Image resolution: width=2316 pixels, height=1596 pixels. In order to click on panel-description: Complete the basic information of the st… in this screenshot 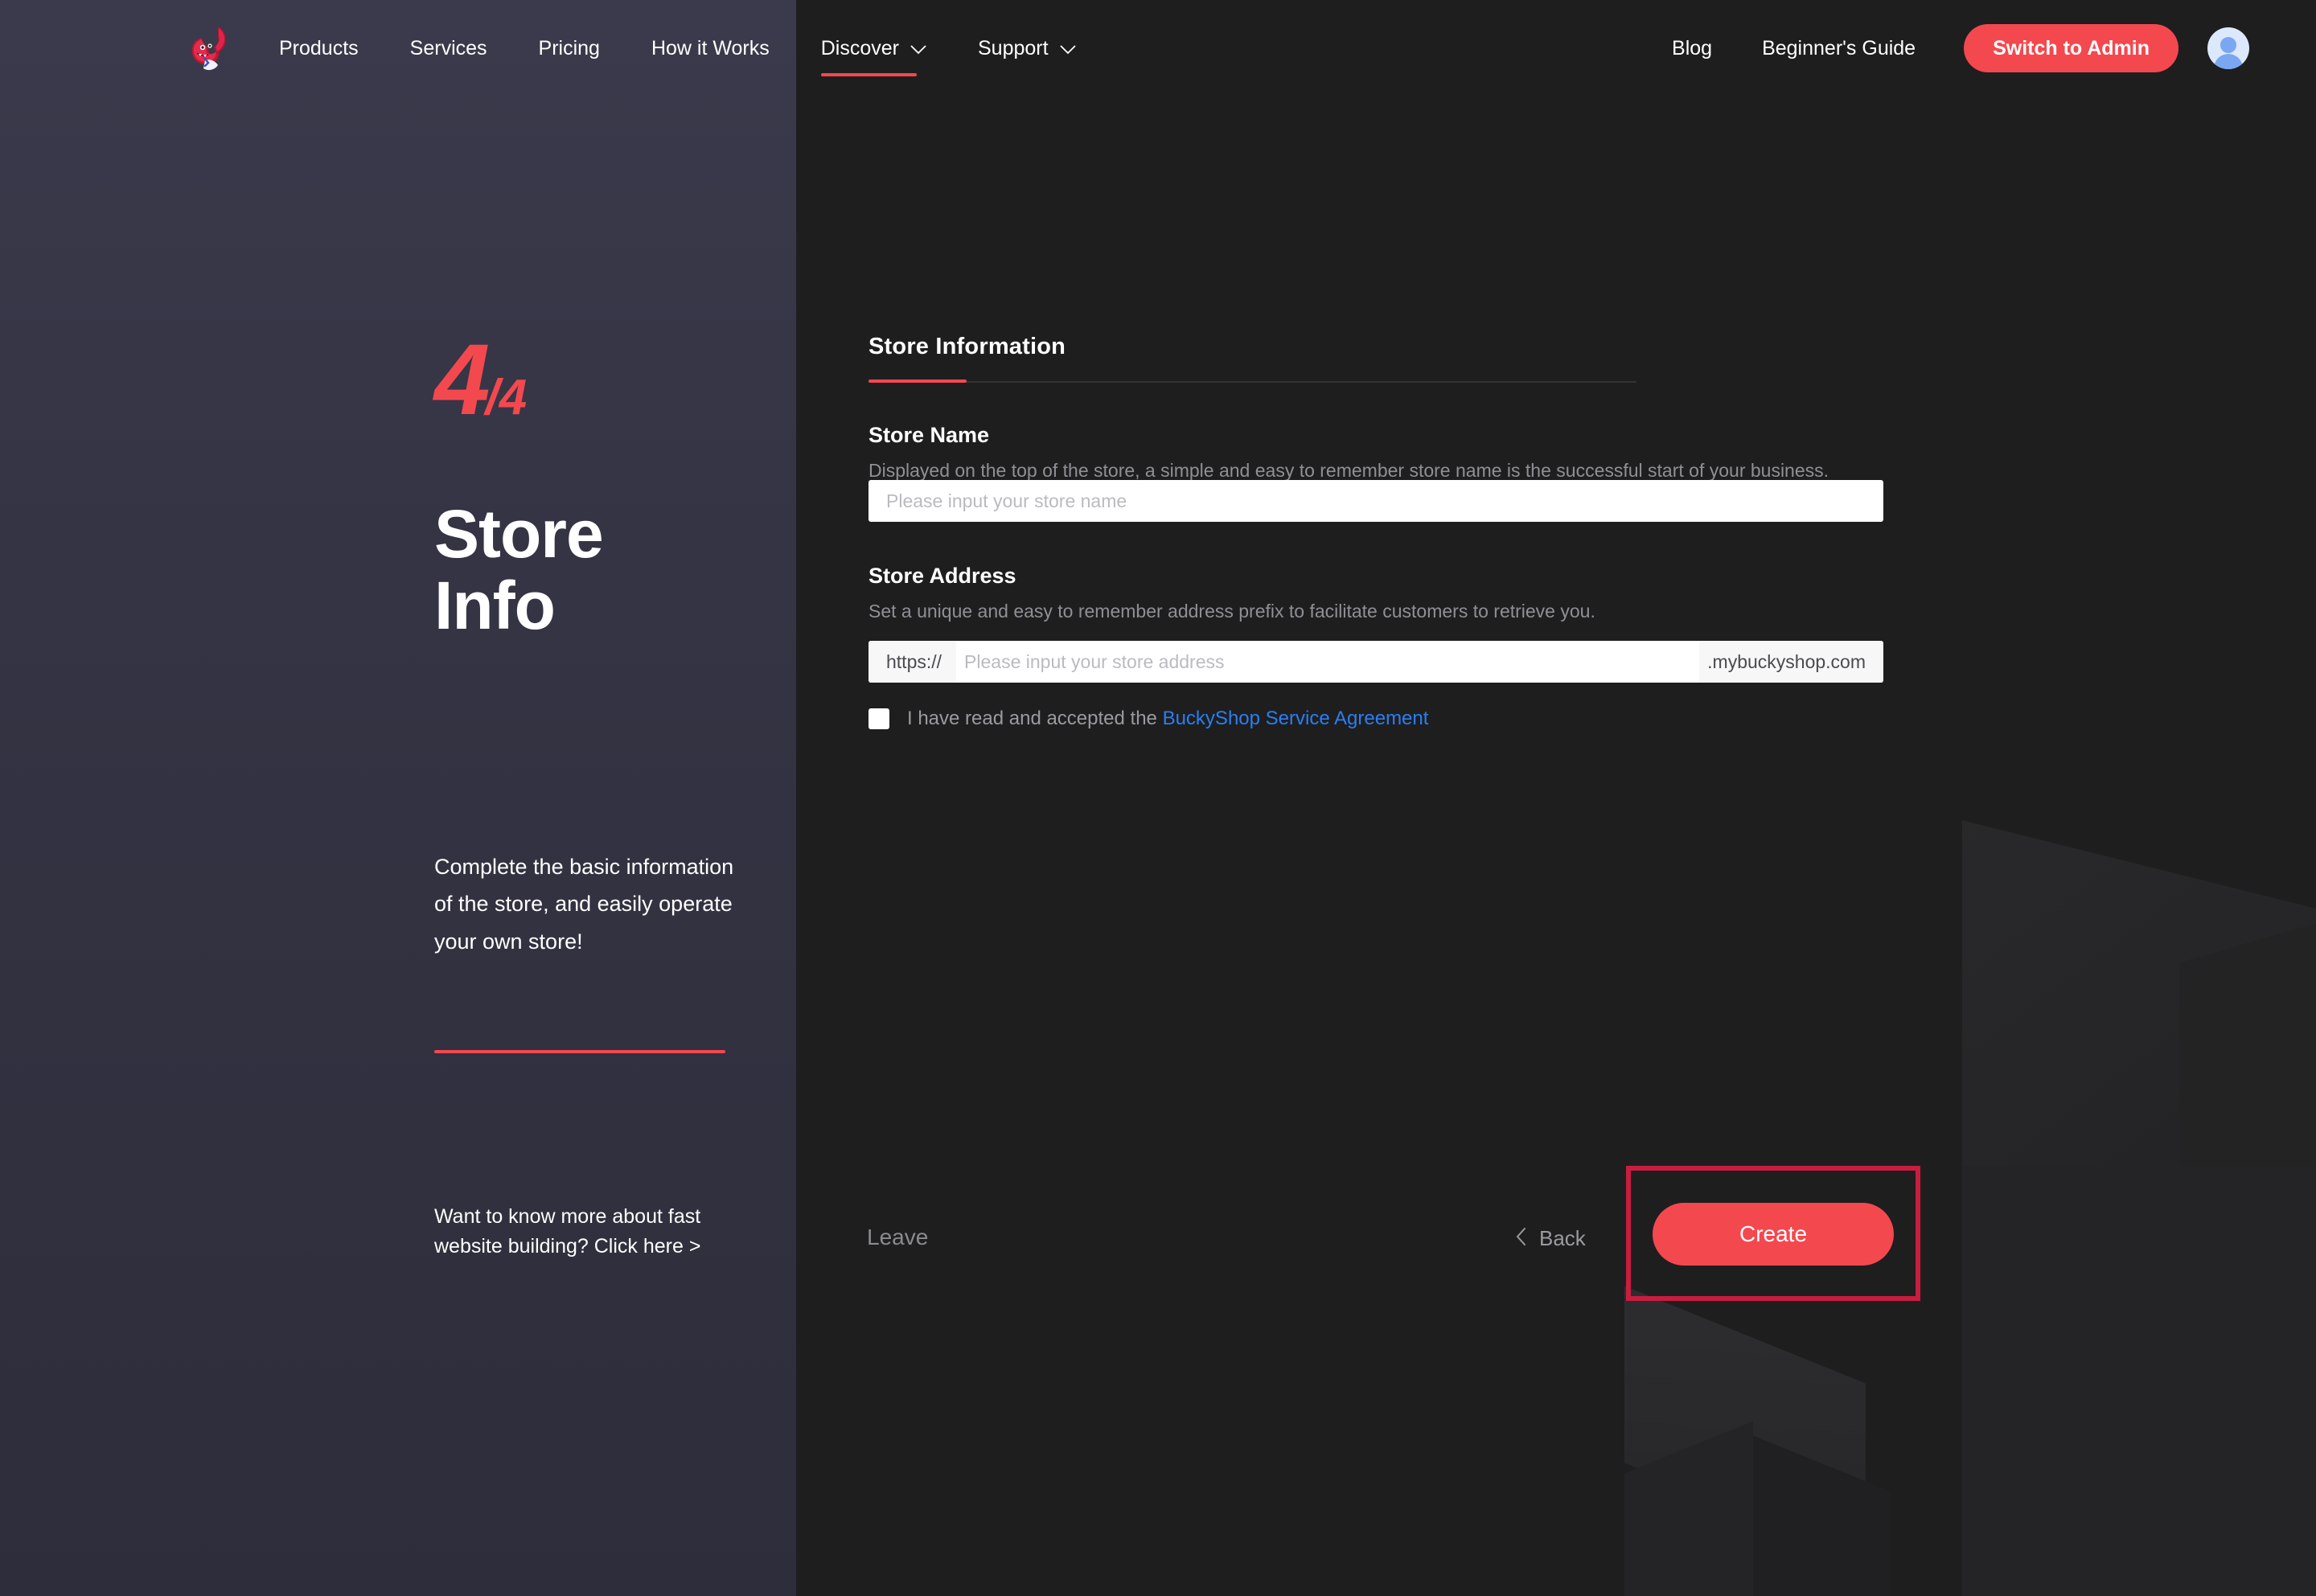, I will do `click(584, 904)`.